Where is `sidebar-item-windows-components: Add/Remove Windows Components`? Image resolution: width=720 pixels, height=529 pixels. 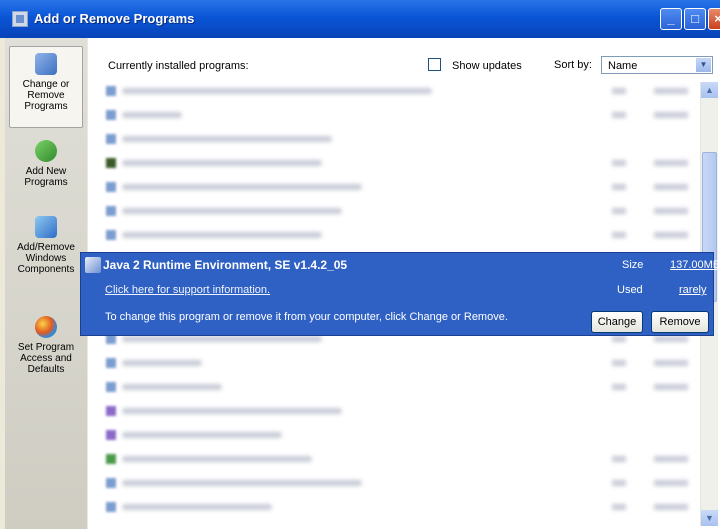 sidebar-item-windows-components: Add/Remove Windows Components is located at coordinates (46, 245).